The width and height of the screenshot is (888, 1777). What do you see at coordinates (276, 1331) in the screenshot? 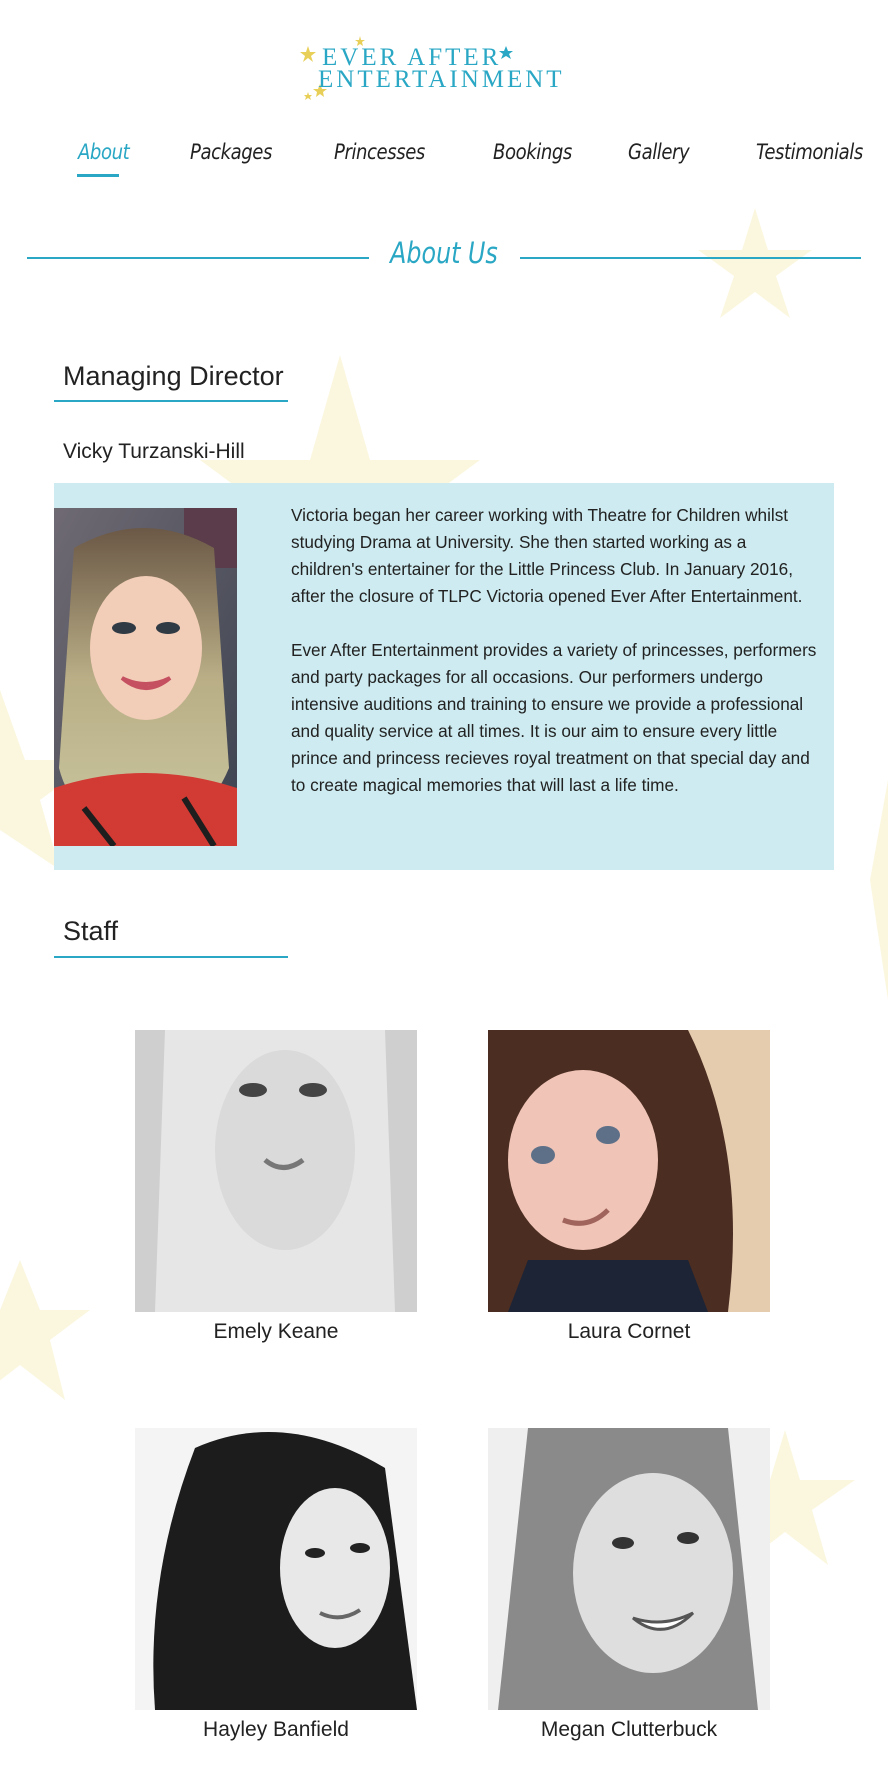
I see `staff-name: Emely Keane` at bounding box center [276, 1331].